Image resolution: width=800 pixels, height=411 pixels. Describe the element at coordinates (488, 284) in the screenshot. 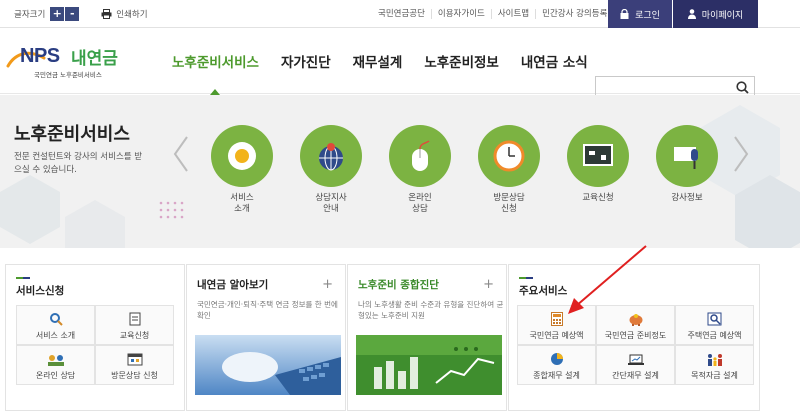

I see `panel-diagnosis-more: +` at that location.